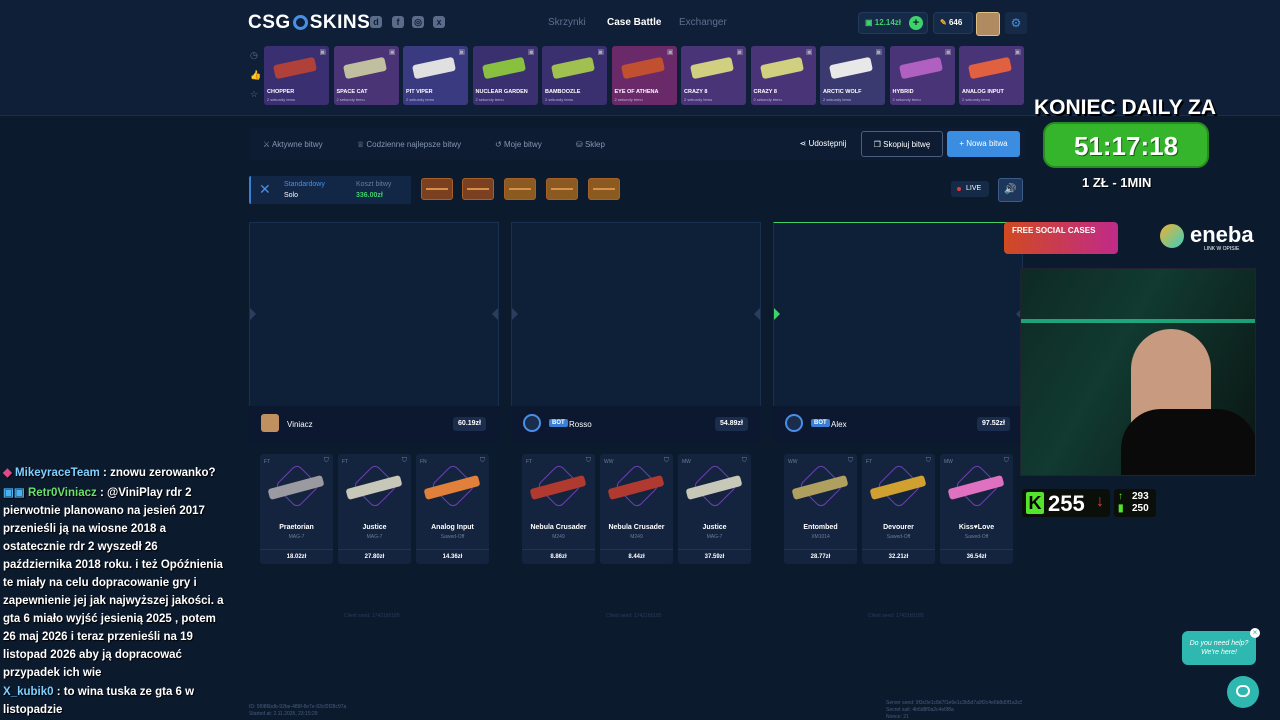  I want to click on points-box: ✎ 646, so click(953, 23).